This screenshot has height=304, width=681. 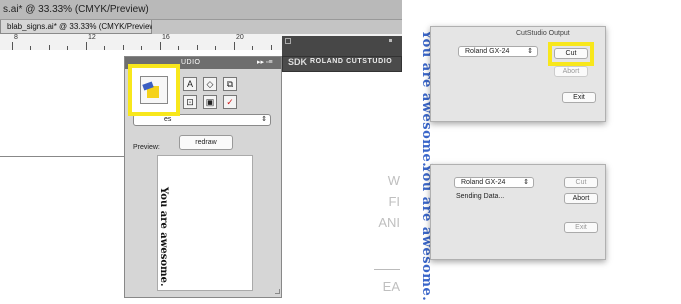 What do you see at coordinates (191, 62) in the screenshot?
I see `panel-title: UDIO` at bounding box center [191, 62].